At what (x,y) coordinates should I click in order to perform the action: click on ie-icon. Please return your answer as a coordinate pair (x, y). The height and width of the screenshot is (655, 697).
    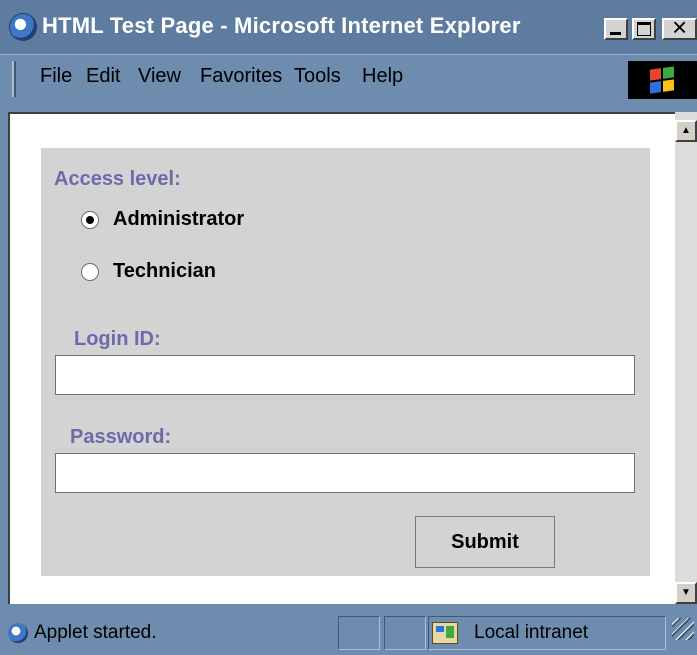
    Looking at the image, I should click on (23, 27).